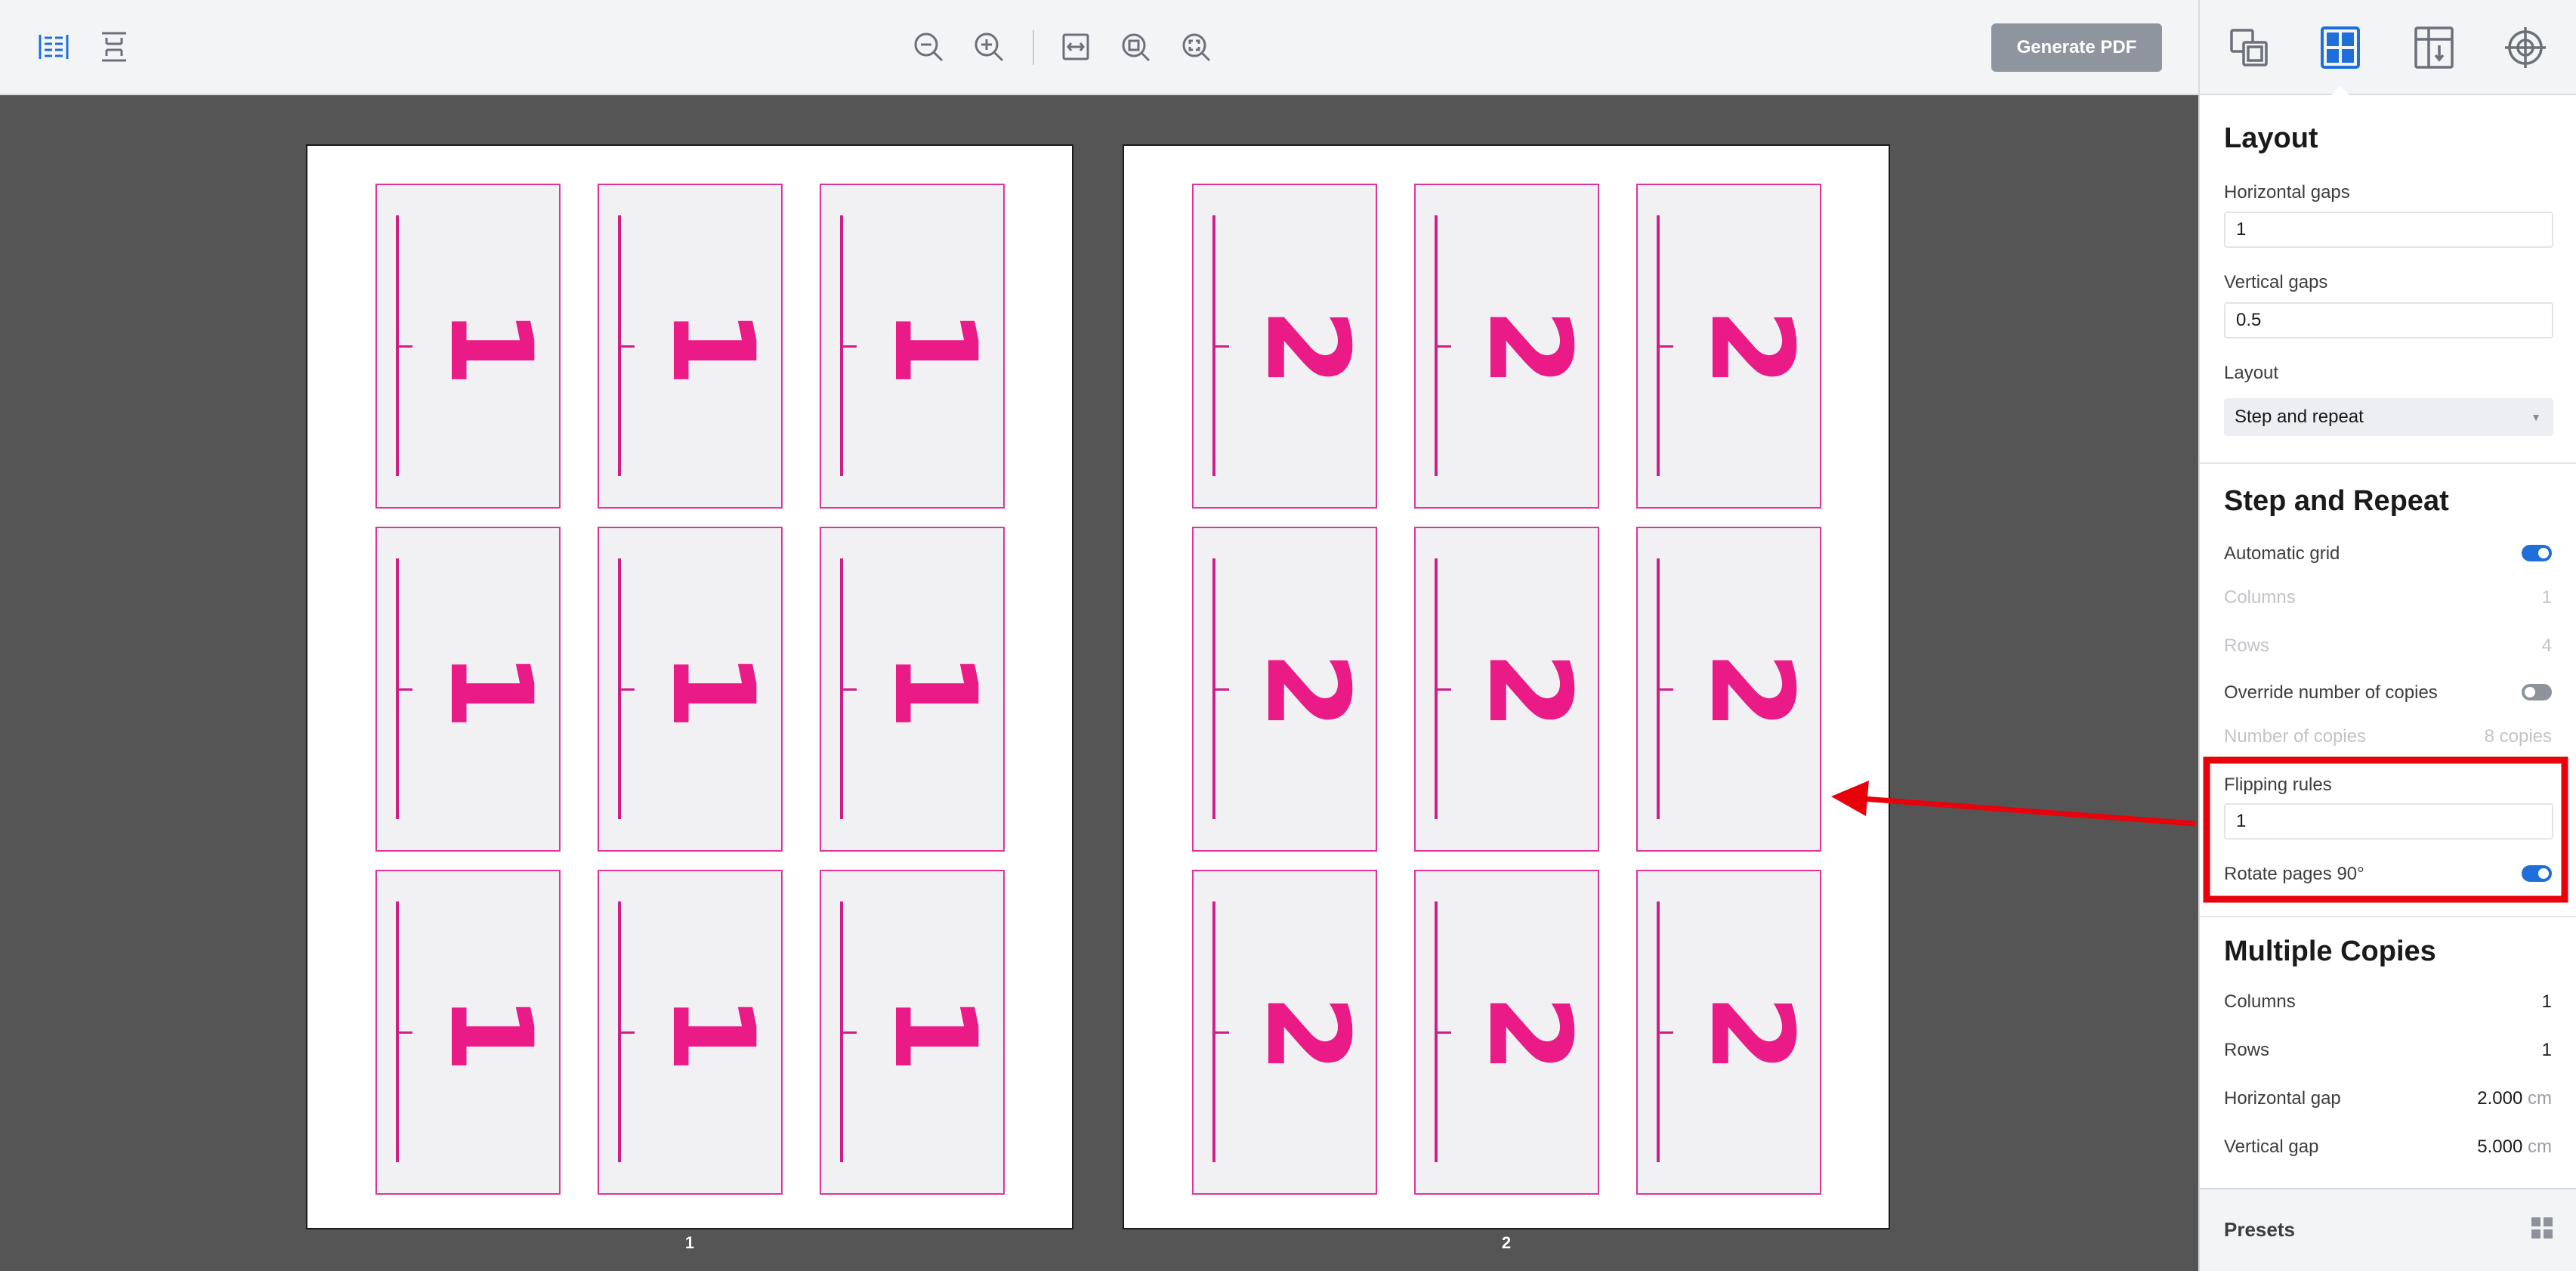 The height and width of the screenshot is (1271, 2576). Describe the element at coordinates (2500, 1147) in the screenshot. I see `vertical-gap-number: 5.000` at that location.